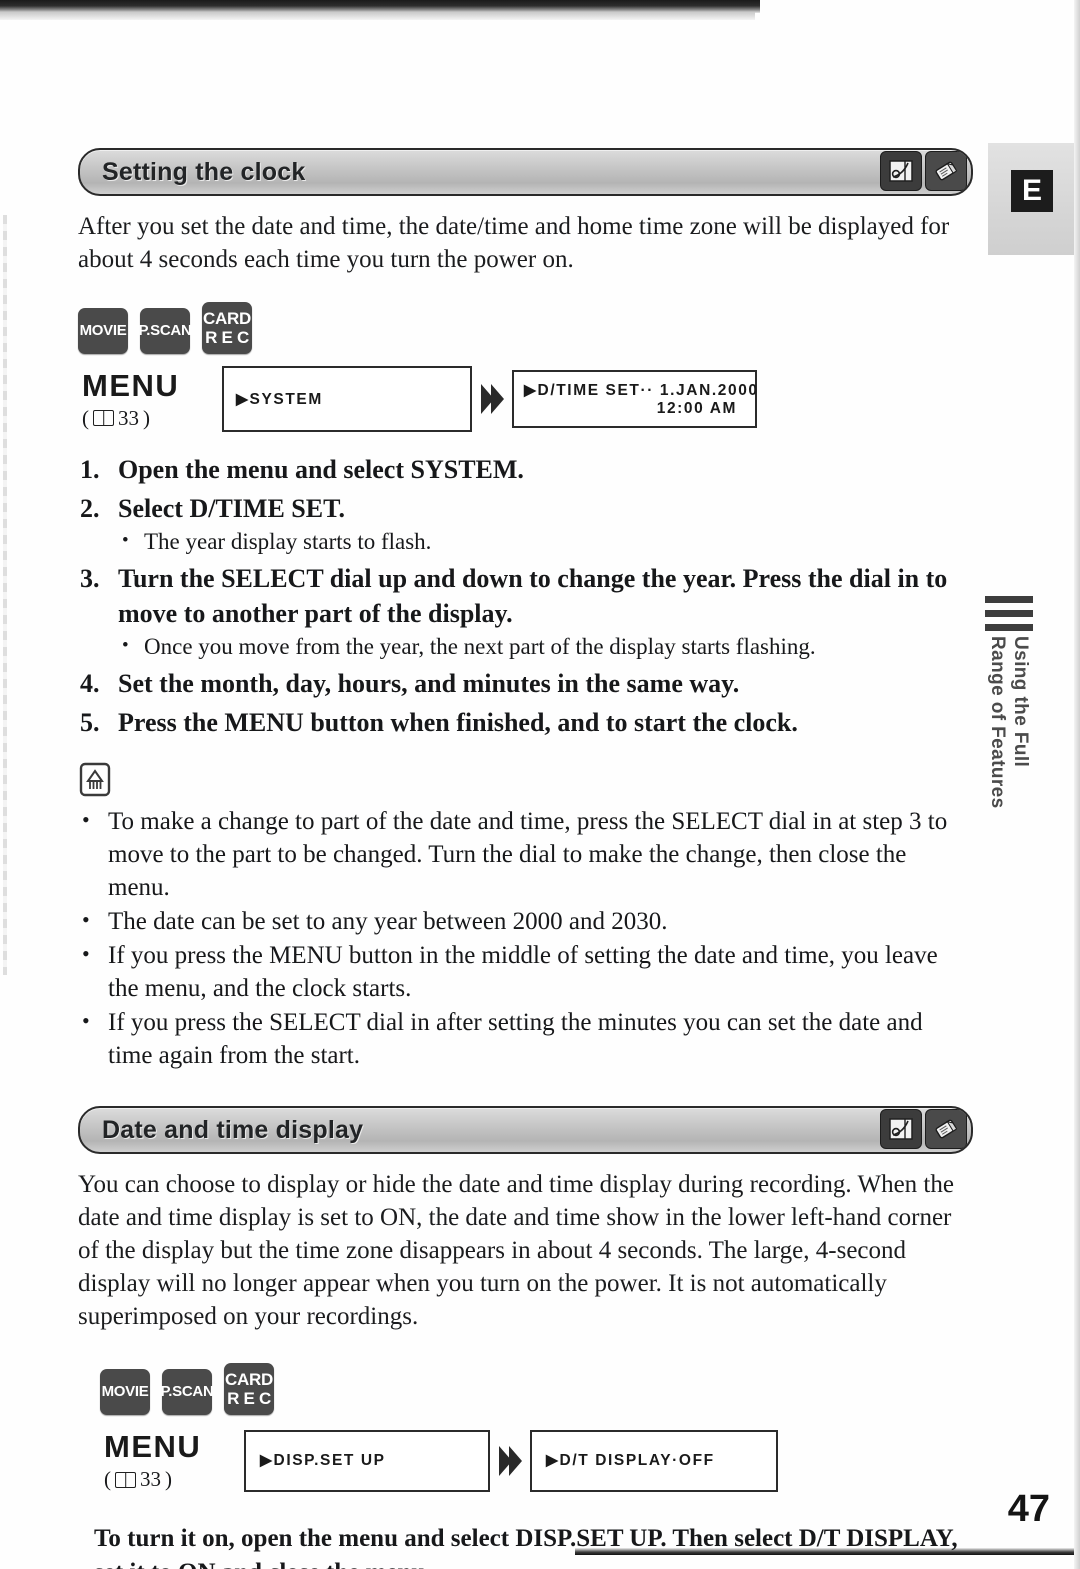 The image size is (1080, 1569). What do you see at coordinates (279, 399) in the screenshot?
I see `lcd-line: ▶SYSTEM` at bounding box center [279, 399].